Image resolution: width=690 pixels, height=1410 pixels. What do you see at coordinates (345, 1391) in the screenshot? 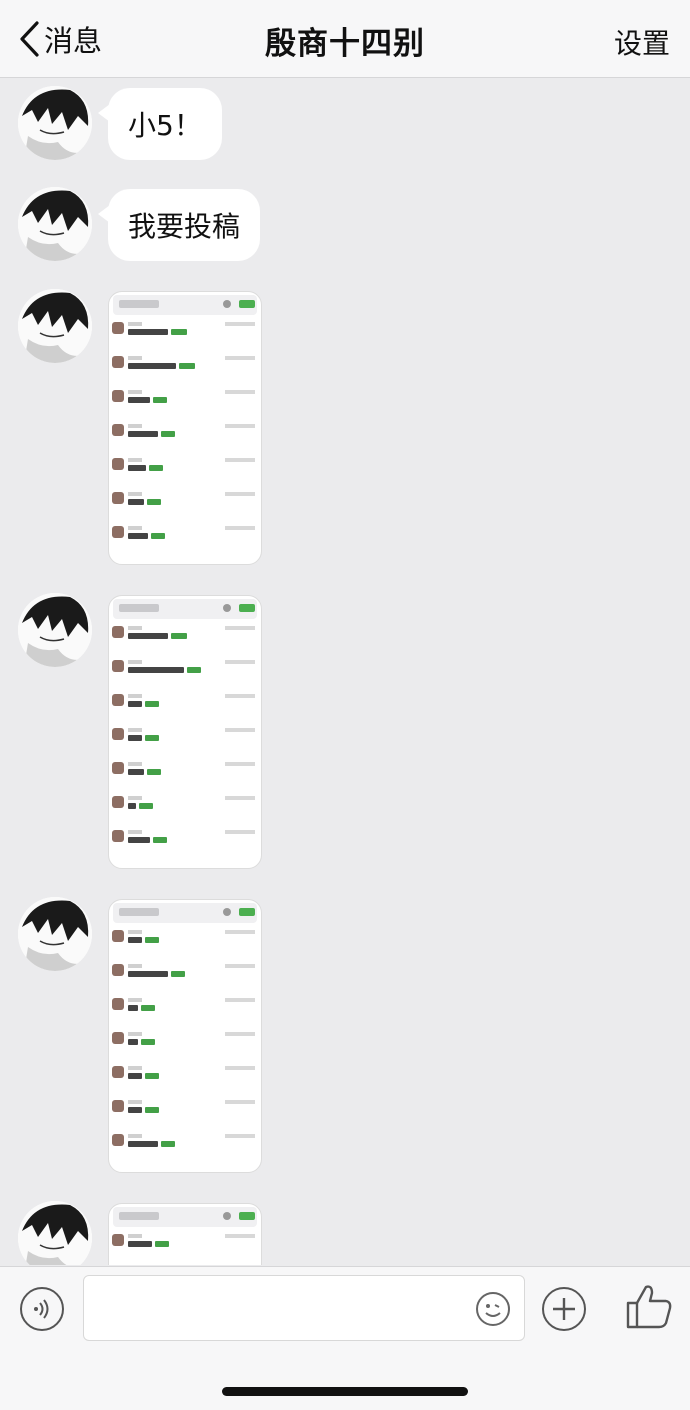
I see `home-indicator` at bounding box center [345, 1391].